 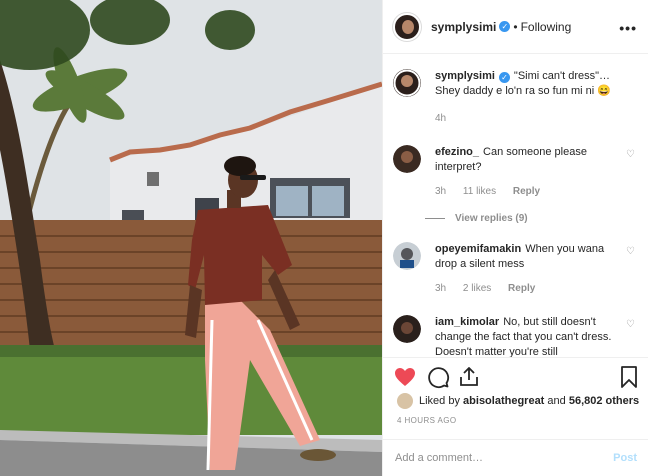 I want to click on comment-username: iam_kimolar, so click(x=467, y=322).